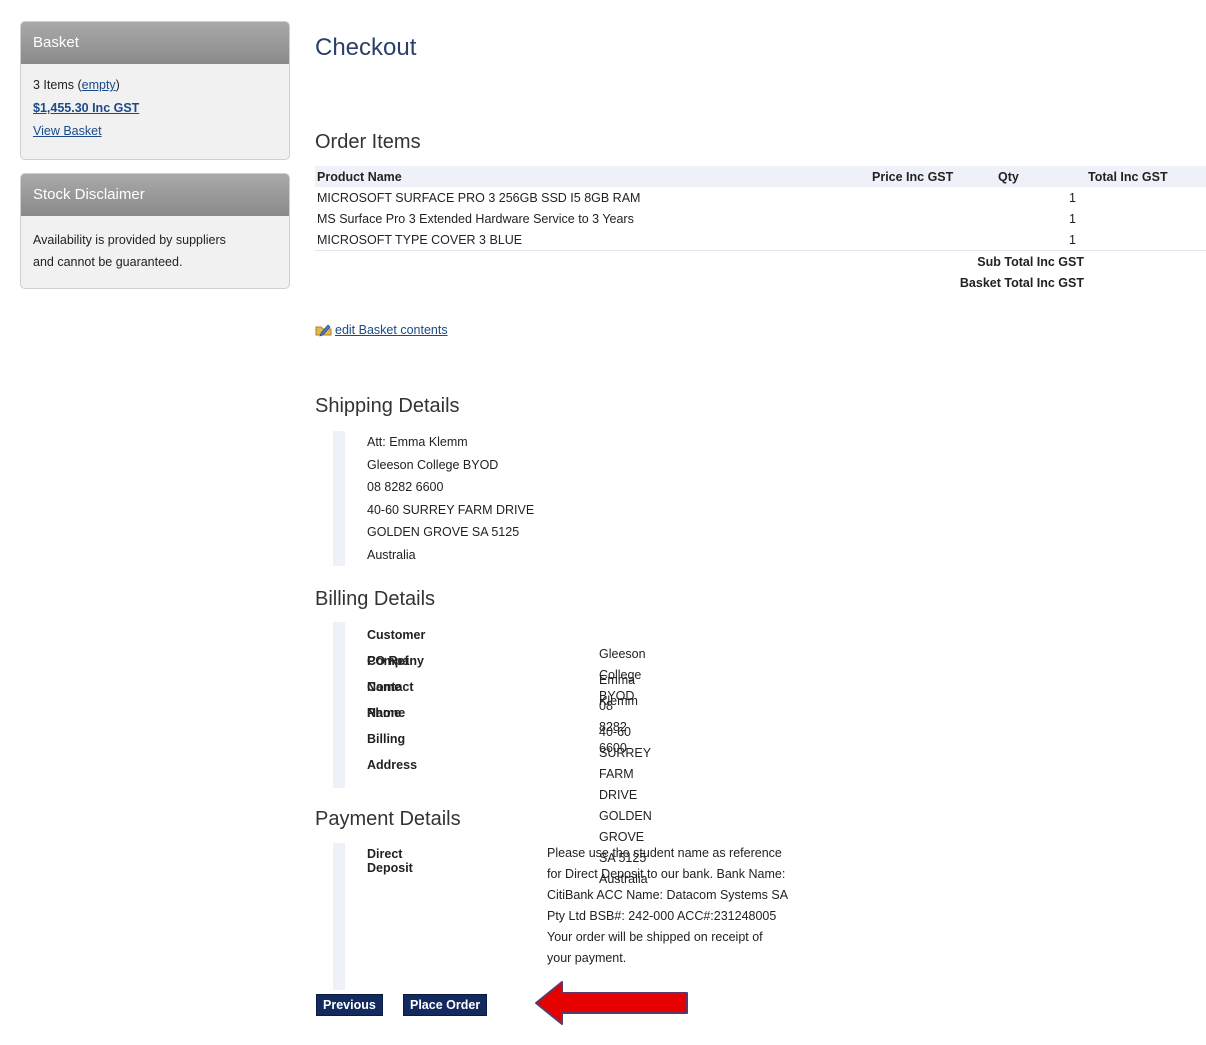 This screenshot has height=1045, width=1206. What do you see at coordinates (67, 131) in the screenshot?
I see `view-basket-link: View Basket` at bounding box center [67, 131].